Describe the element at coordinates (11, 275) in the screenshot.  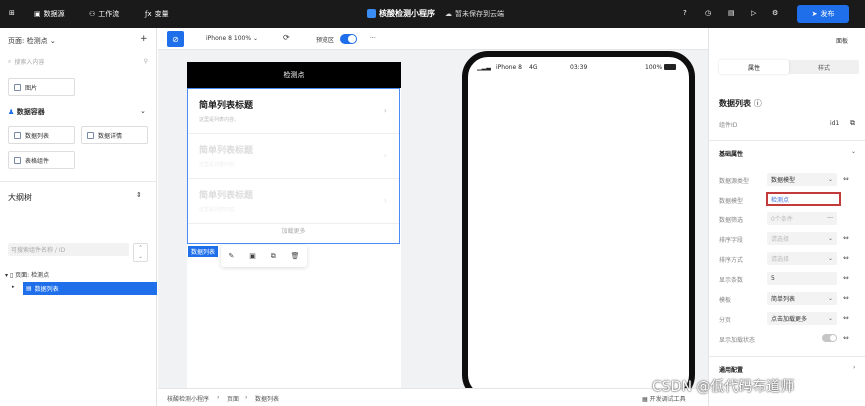
I see `page-icon: ▯` at that location.